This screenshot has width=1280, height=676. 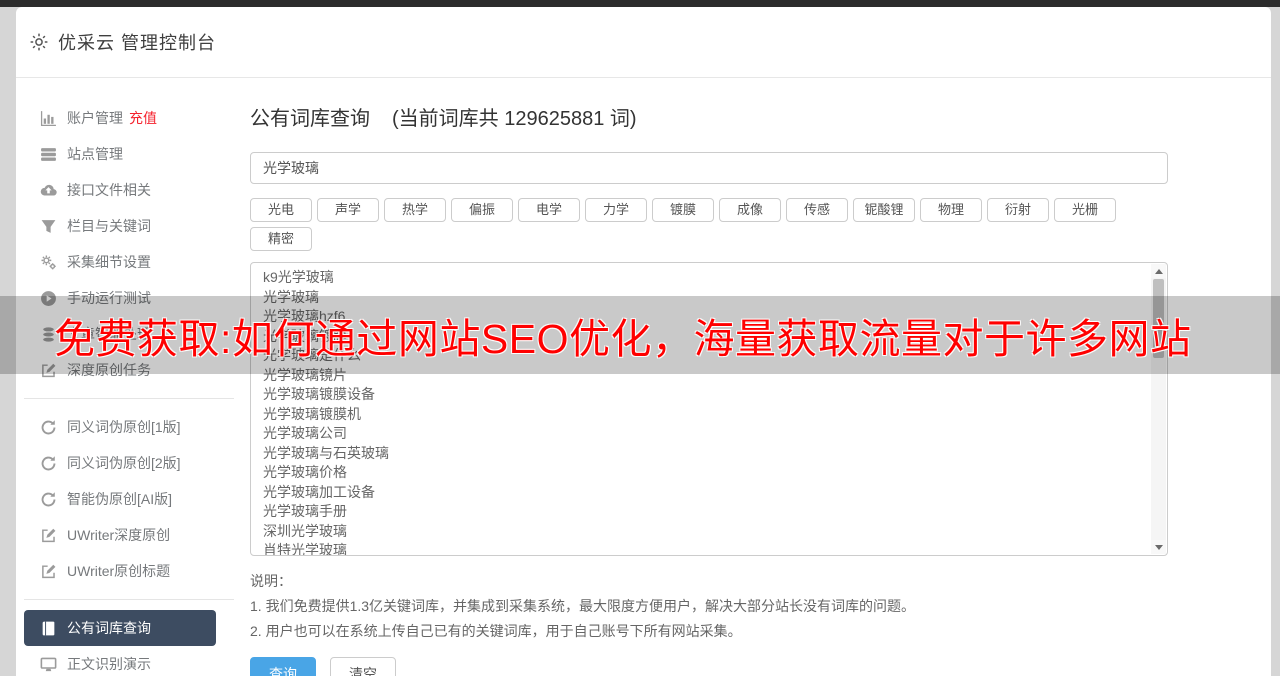 I want to click on filter-tag-button: 成像, so click(x=750, y=210).